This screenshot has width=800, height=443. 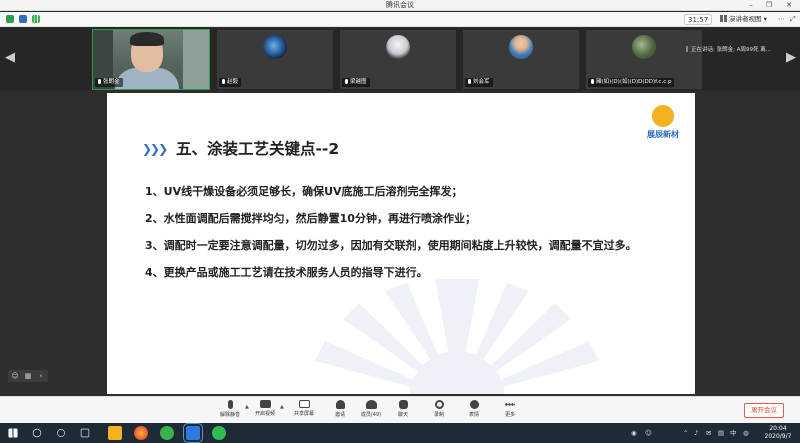 I want to click on invite-icon, so click(x=340, y=404).